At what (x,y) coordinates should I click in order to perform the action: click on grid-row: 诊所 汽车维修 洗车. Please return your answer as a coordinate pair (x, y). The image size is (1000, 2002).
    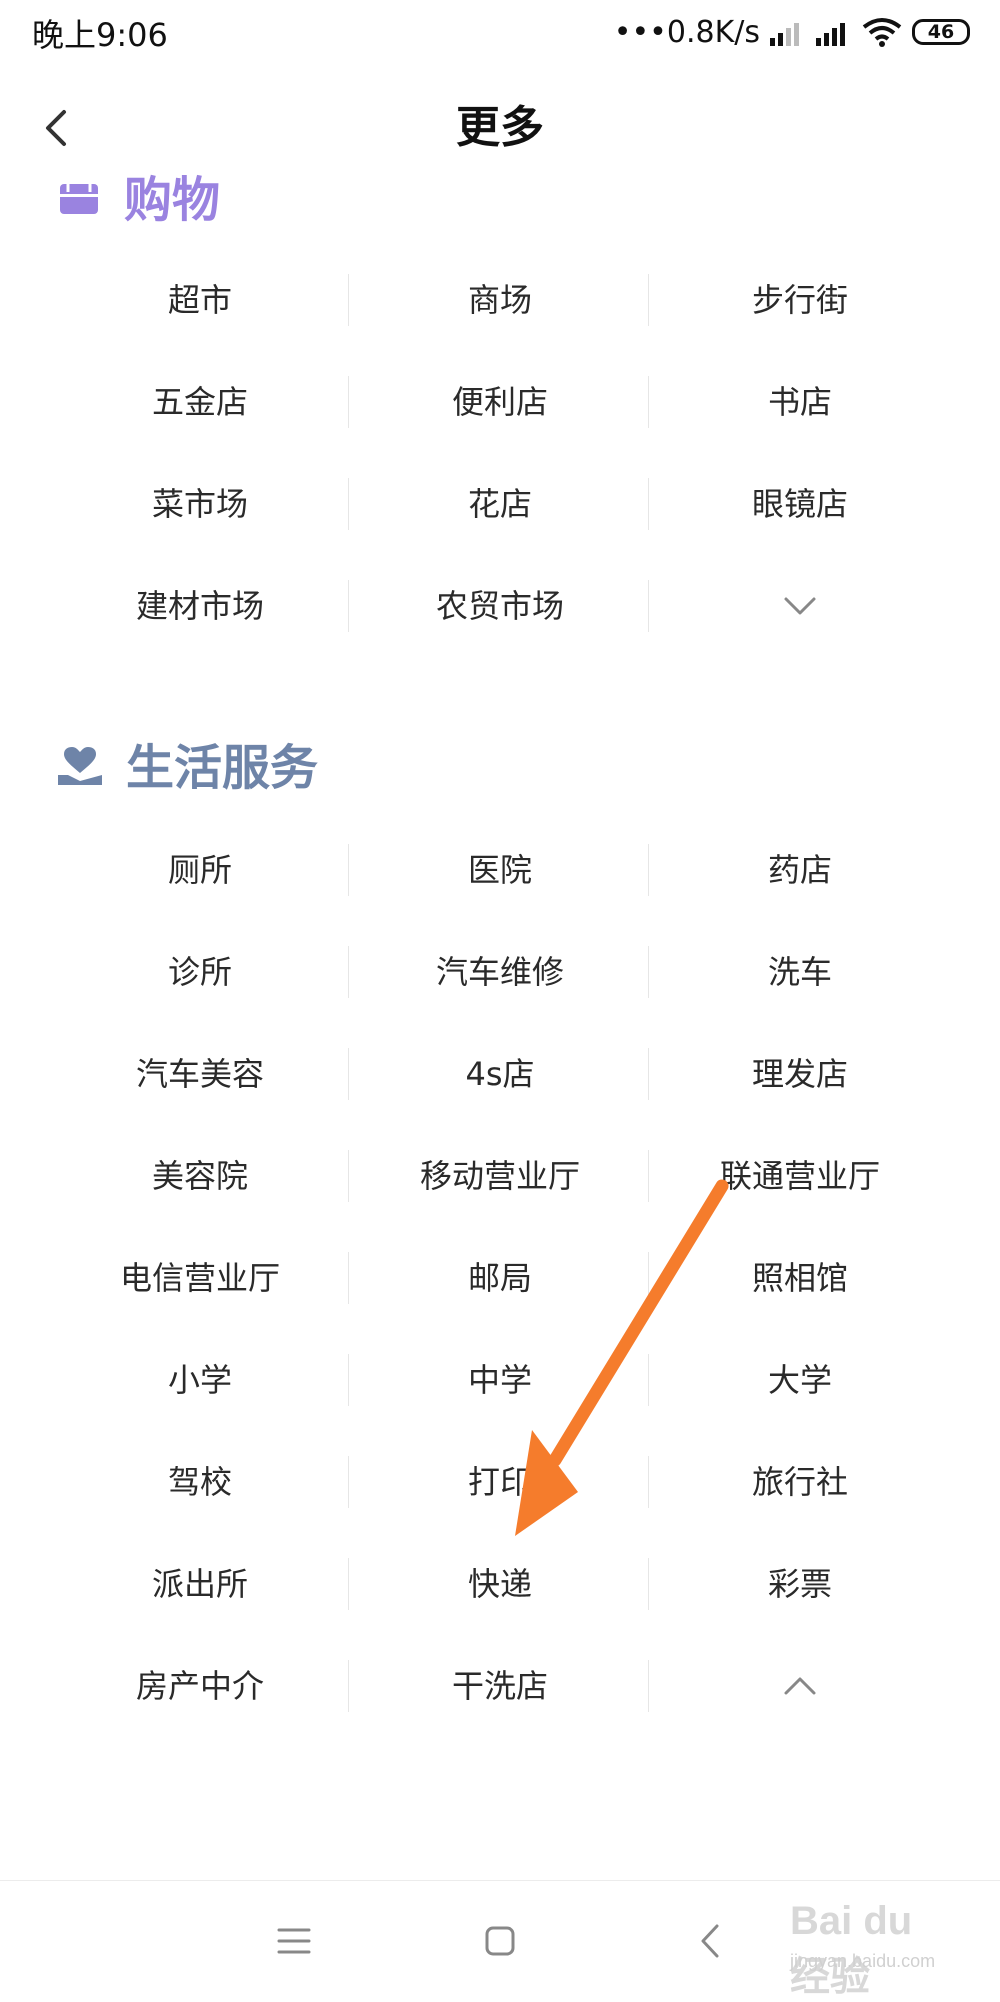
    Looking at the image, I should click on (500, 972).